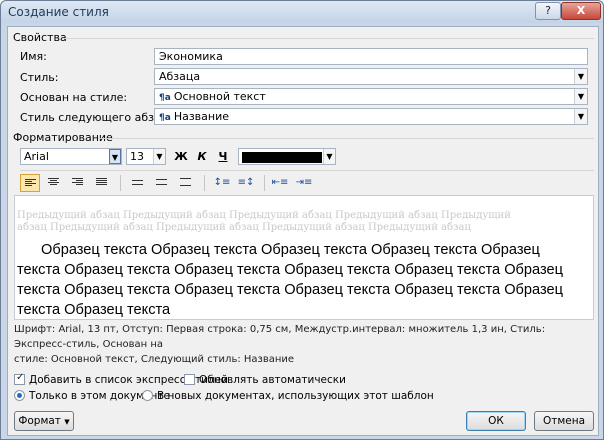  I want to click on name-field: Экономика, so click(371, 56).